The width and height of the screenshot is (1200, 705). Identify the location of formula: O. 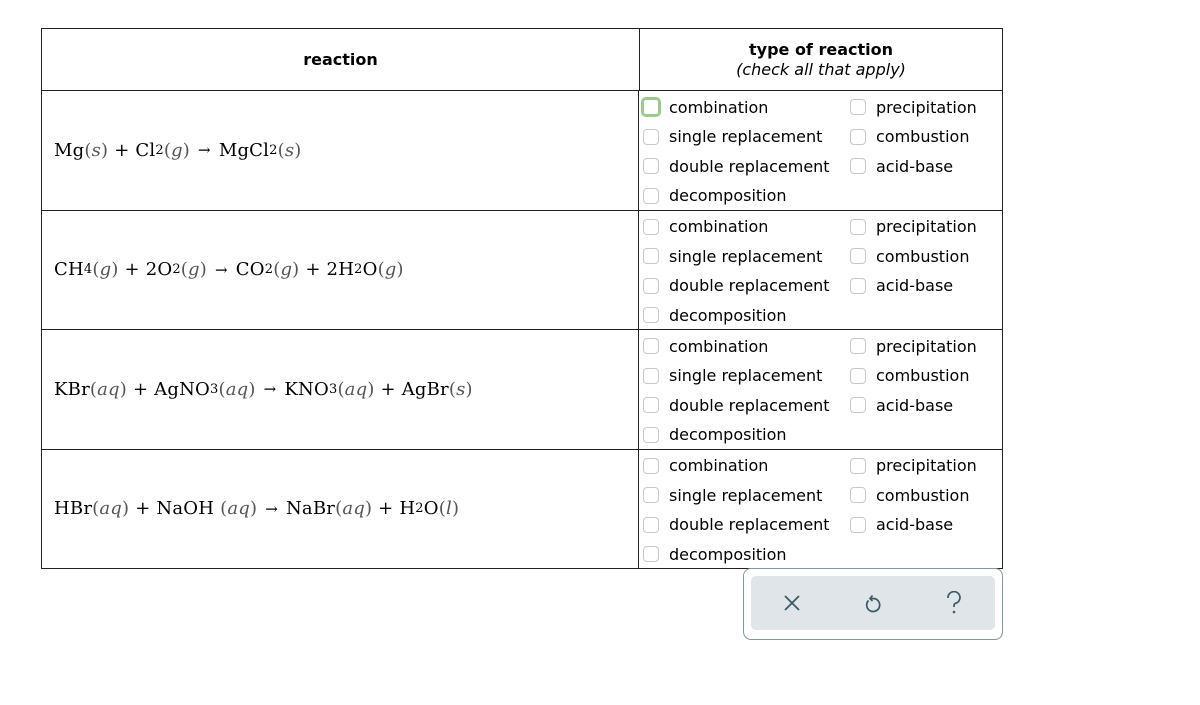
(431, 509).